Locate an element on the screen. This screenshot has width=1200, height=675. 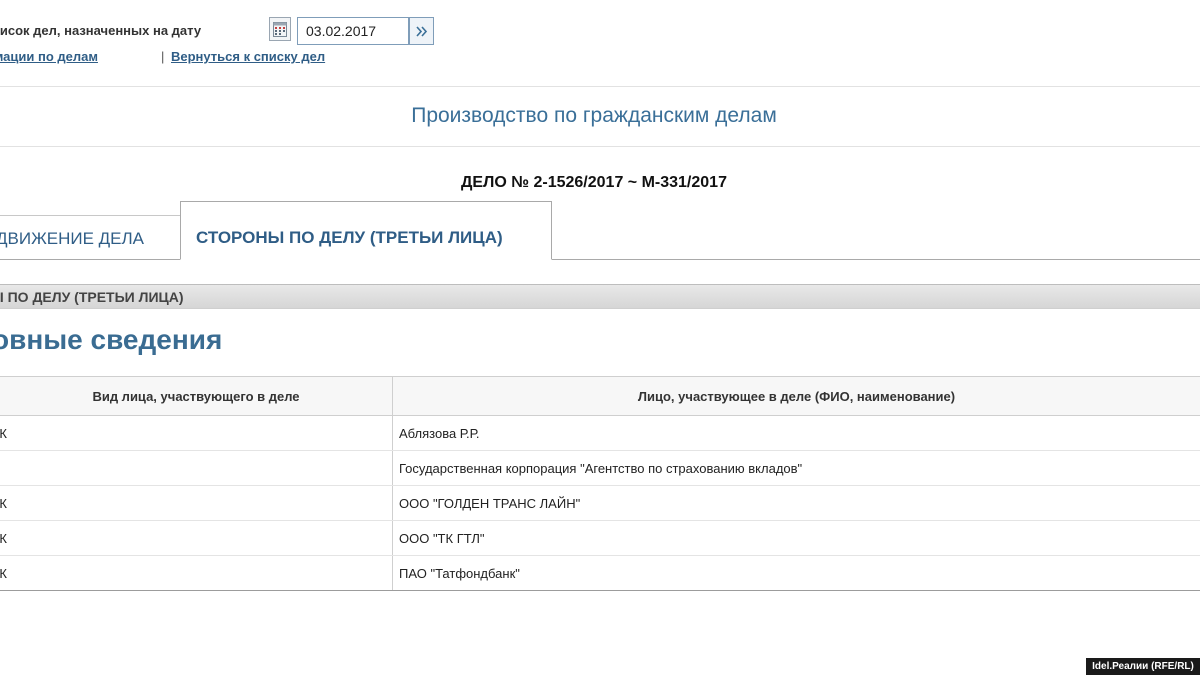
date-filter-label: писок дел, назначенных на дату is located at coordinates (101, 30).